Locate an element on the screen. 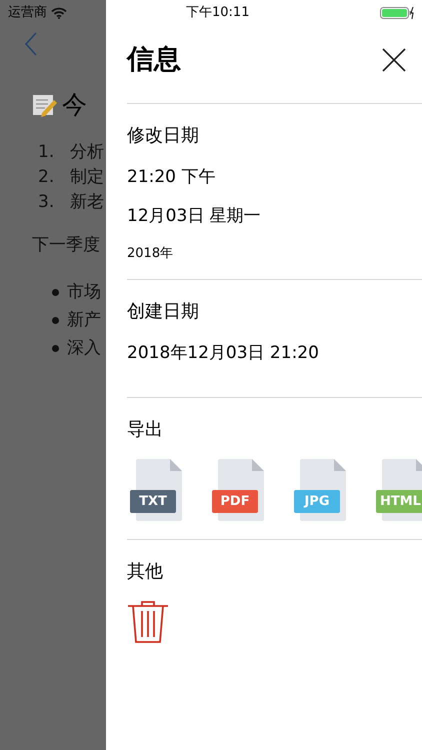 The width and height of the screenshot is (422, 750). panel-title: 信息 is located at coordinates (154, 60).